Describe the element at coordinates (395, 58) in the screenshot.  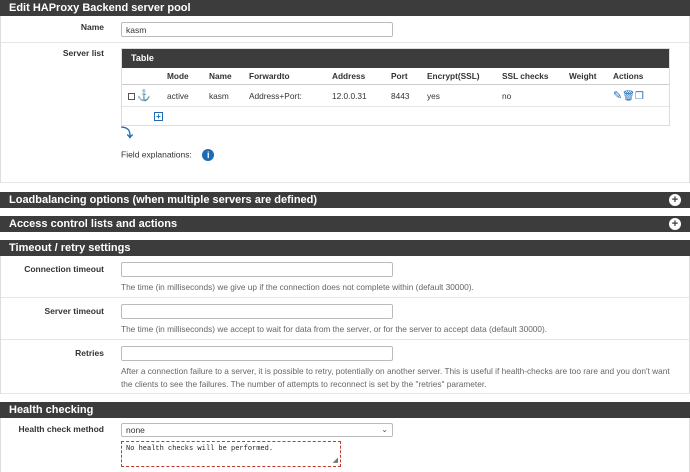
I see `server-table-title: Table` at that location.